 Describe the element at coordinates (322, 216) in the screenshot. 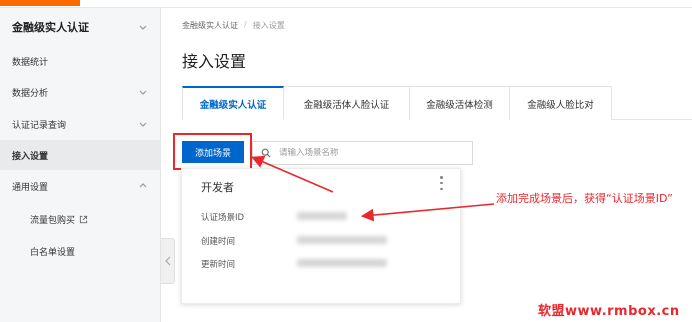

I see `scene-id-value-redacted` at that location.